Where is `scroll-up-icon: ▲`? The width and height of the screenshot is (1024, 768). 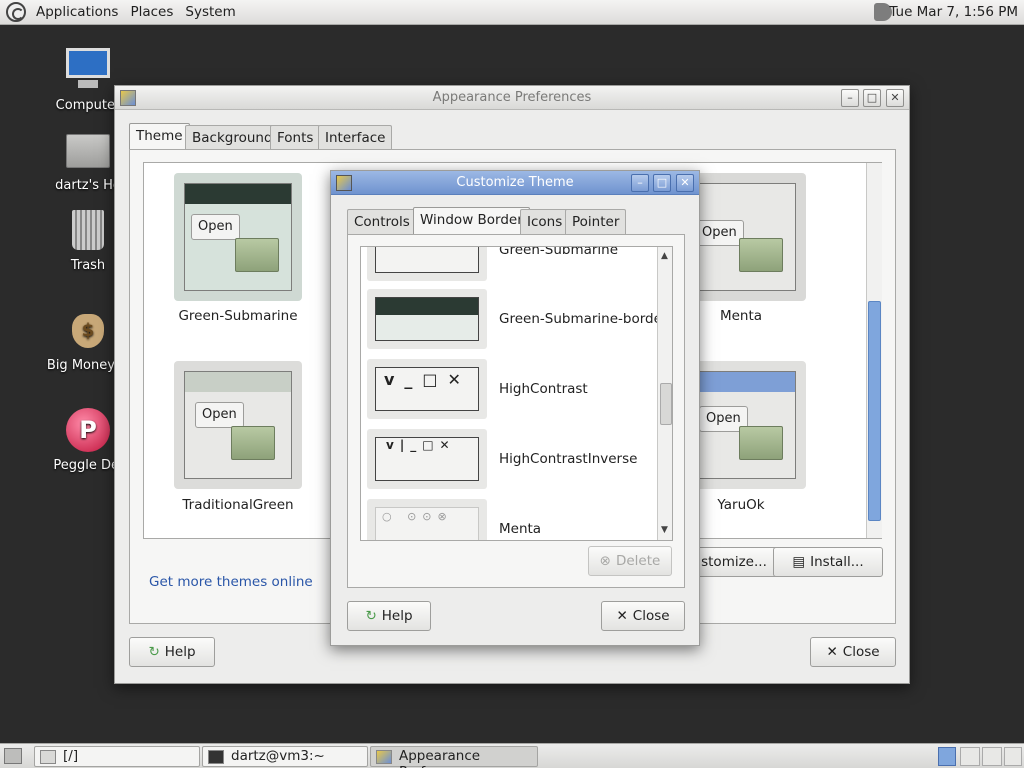 scroll-up-icon: ▲ is located at coordinates (664, 256).